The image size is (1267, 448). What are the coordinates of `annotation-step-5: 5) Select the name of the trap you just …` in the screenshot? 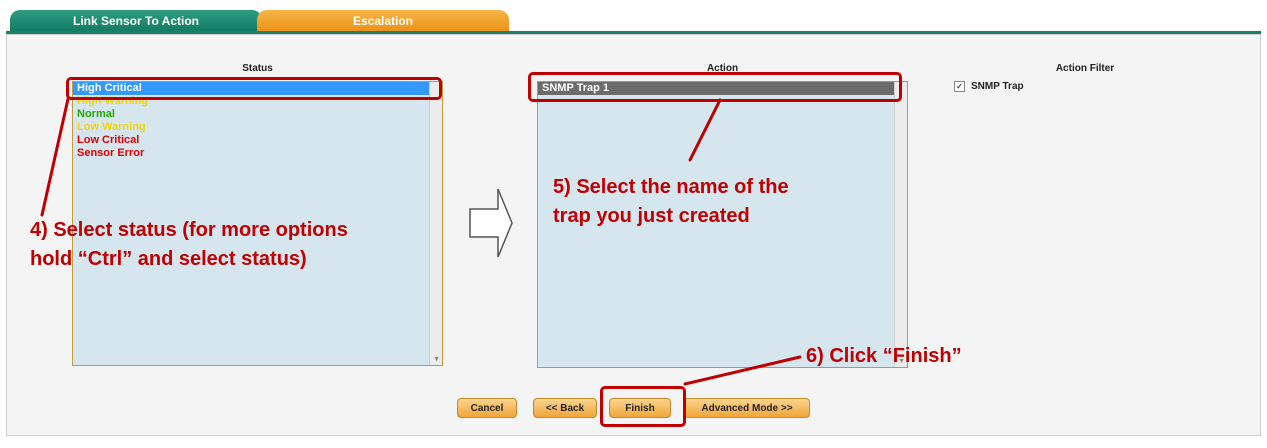 It's located at (671, 202).